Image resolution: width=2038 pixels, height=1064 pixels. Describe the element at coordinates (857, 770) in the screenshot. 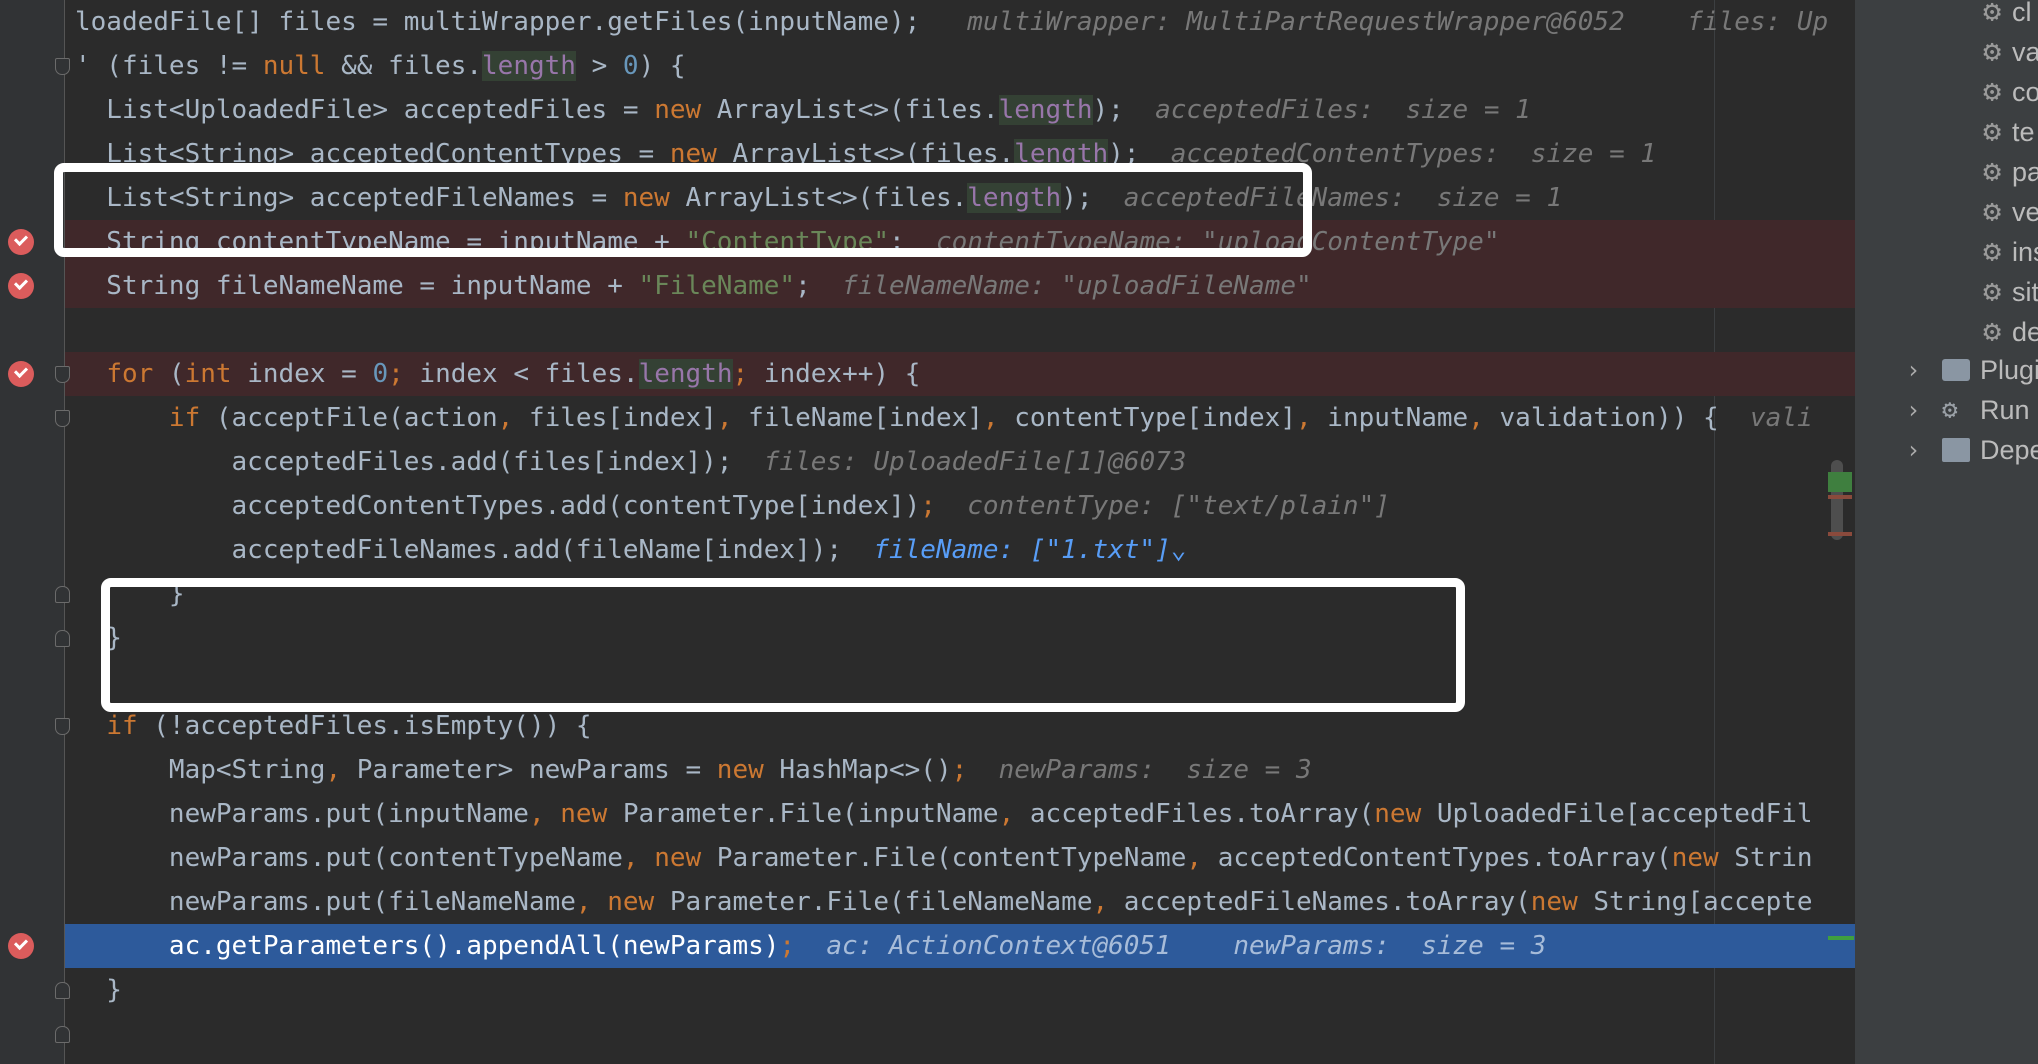

I see `code-token: HashMap<>()` at that location.